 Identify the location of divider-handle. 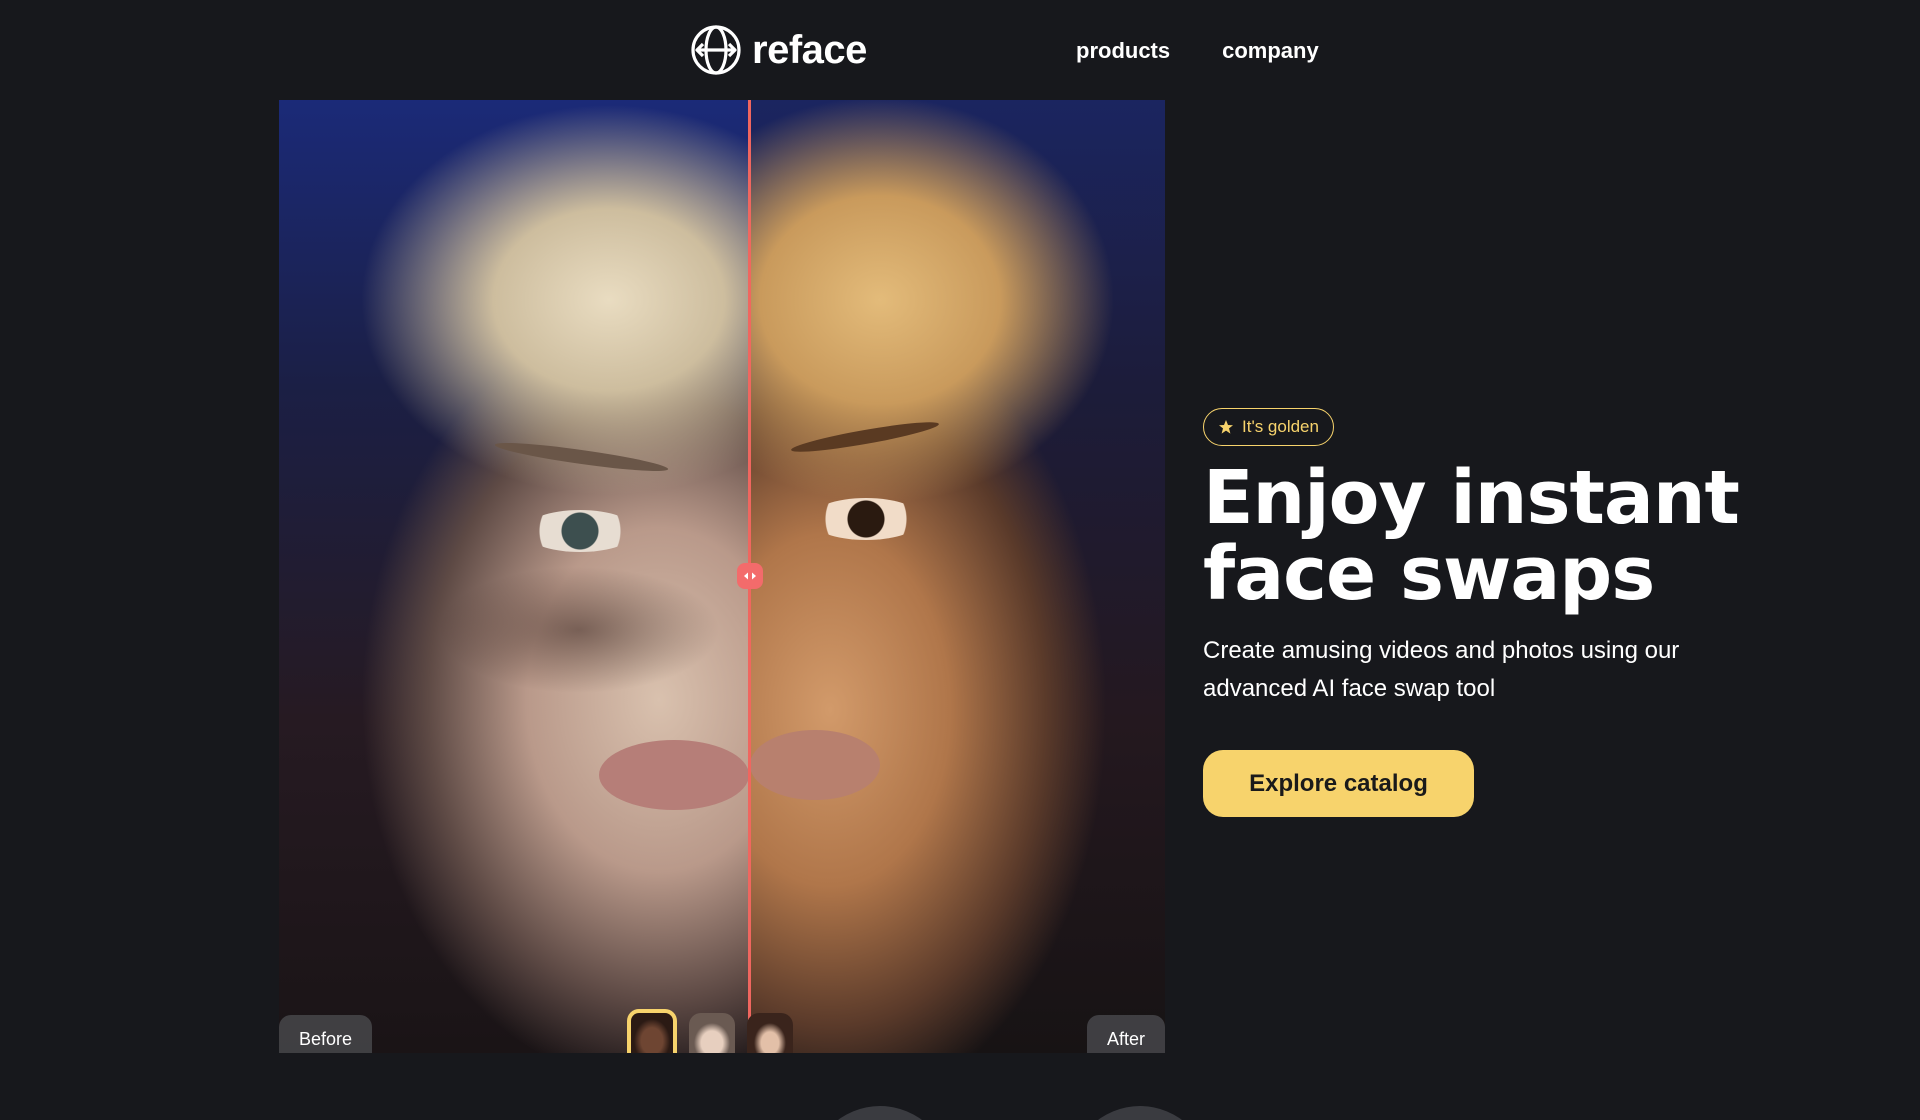
(750, 576).